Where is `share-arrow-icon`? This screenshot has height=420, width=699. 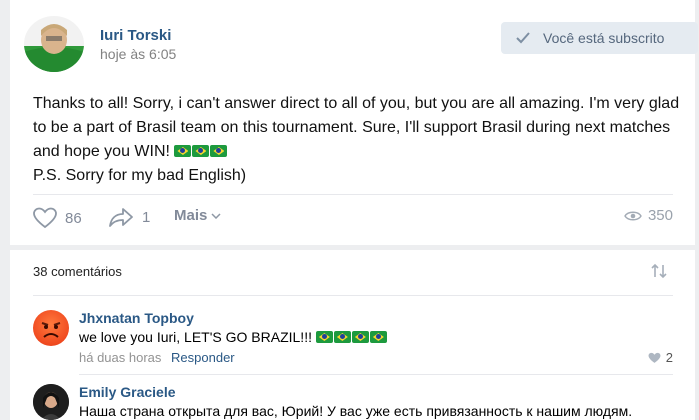
share-arrow-icon is located at coordinates (121, 217).